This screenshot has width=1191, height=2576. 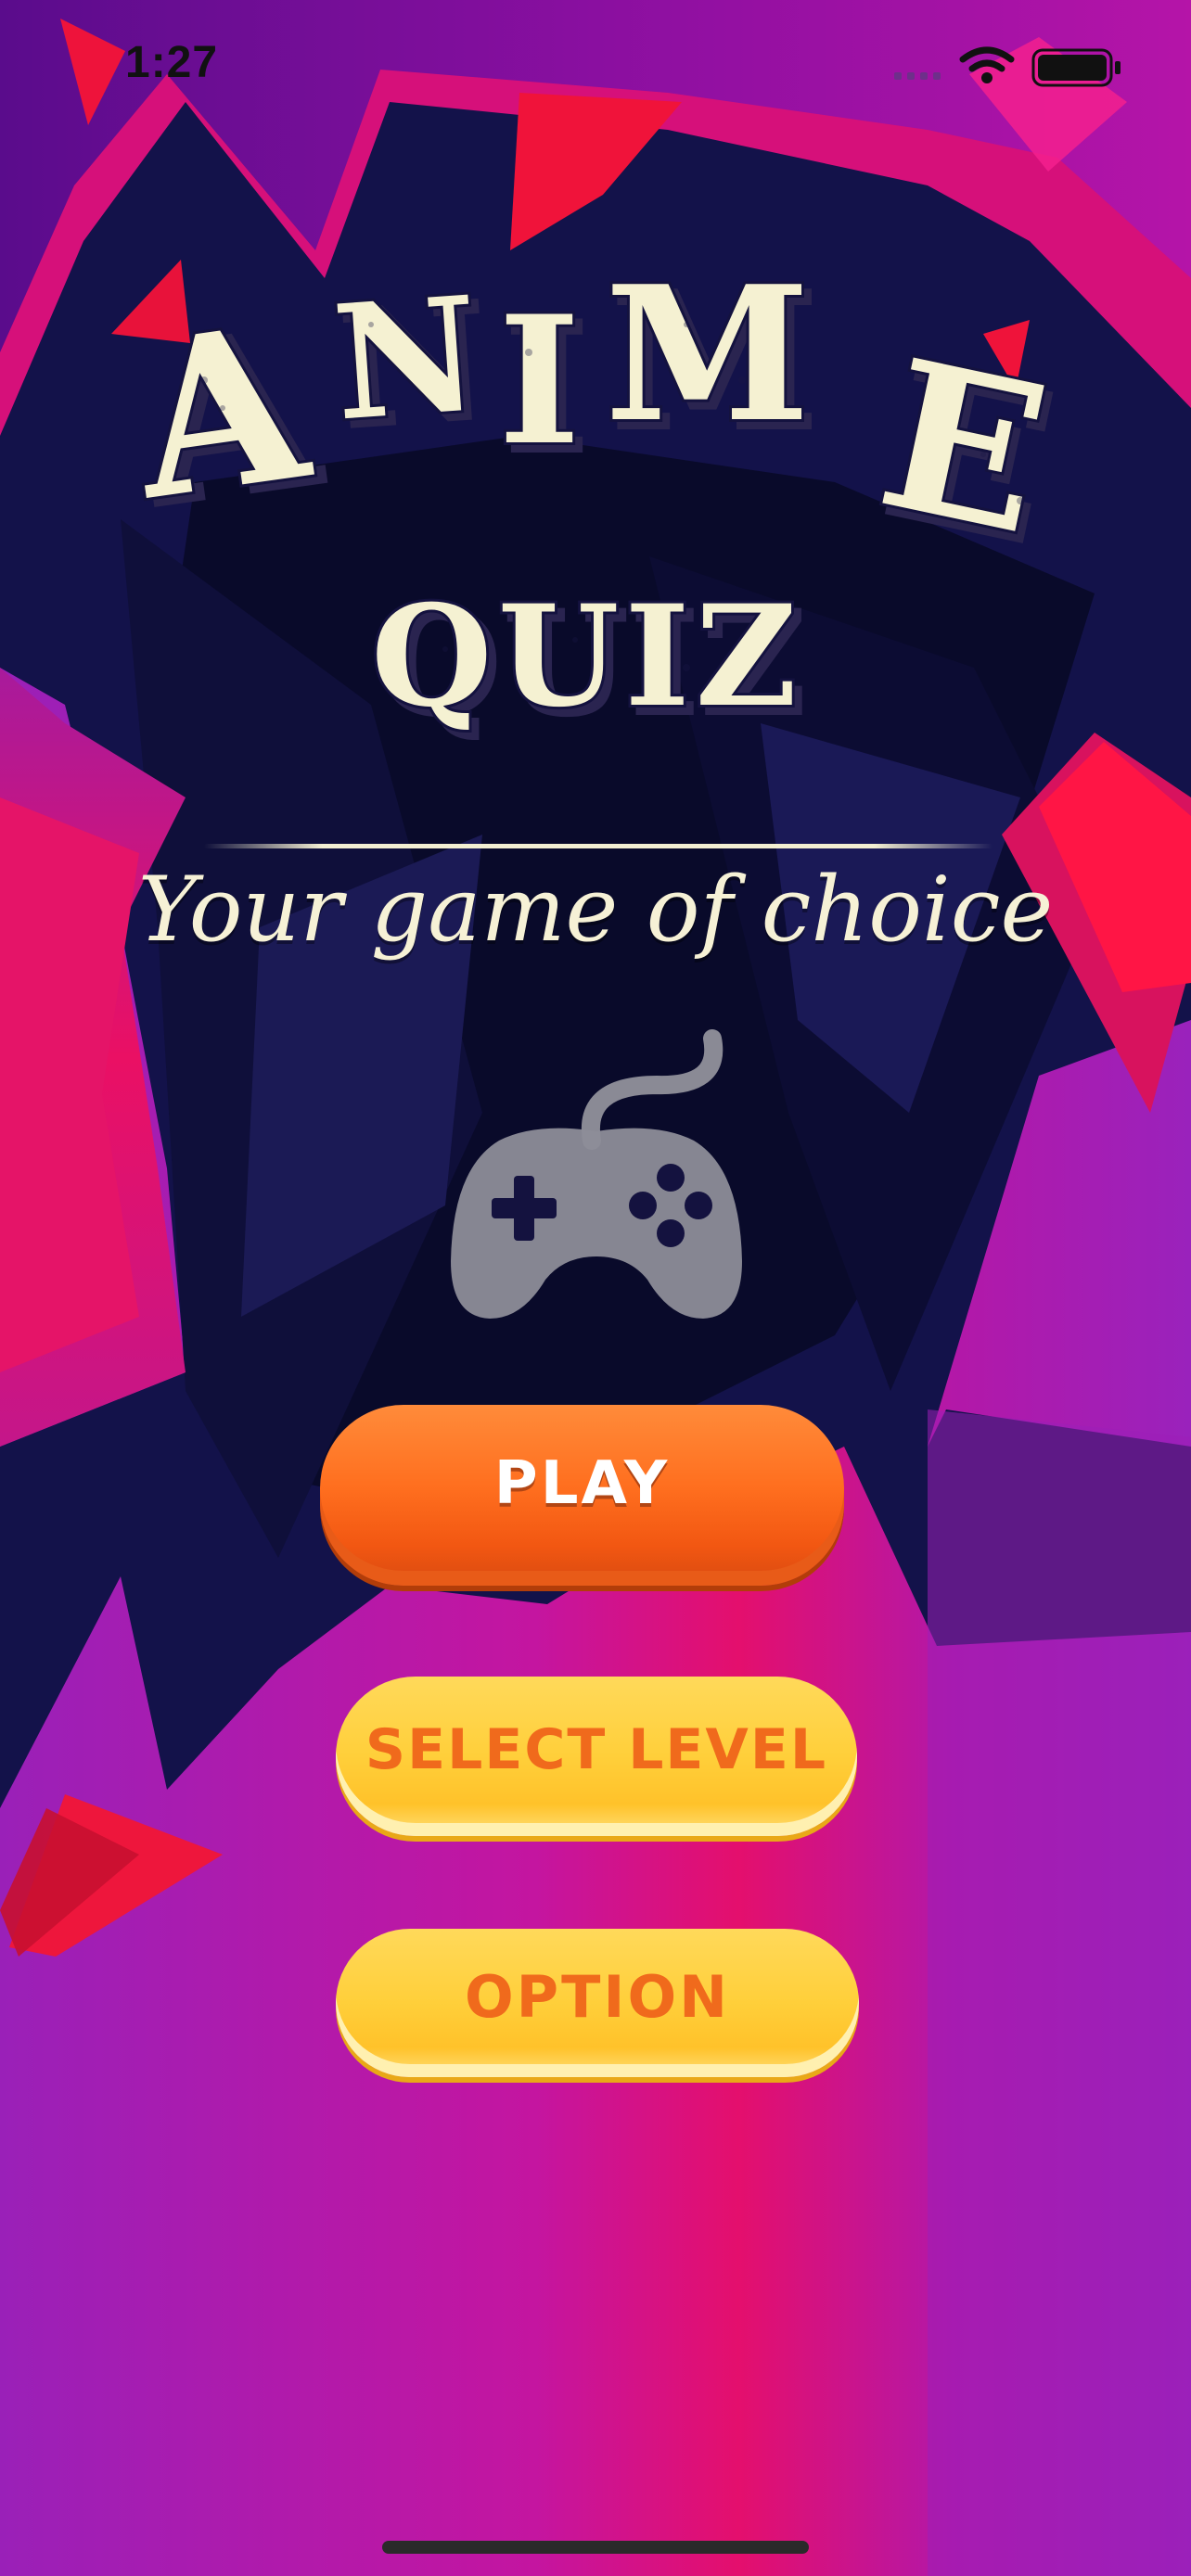 I want to click on svg-text: E, so click(x=964, y=447).